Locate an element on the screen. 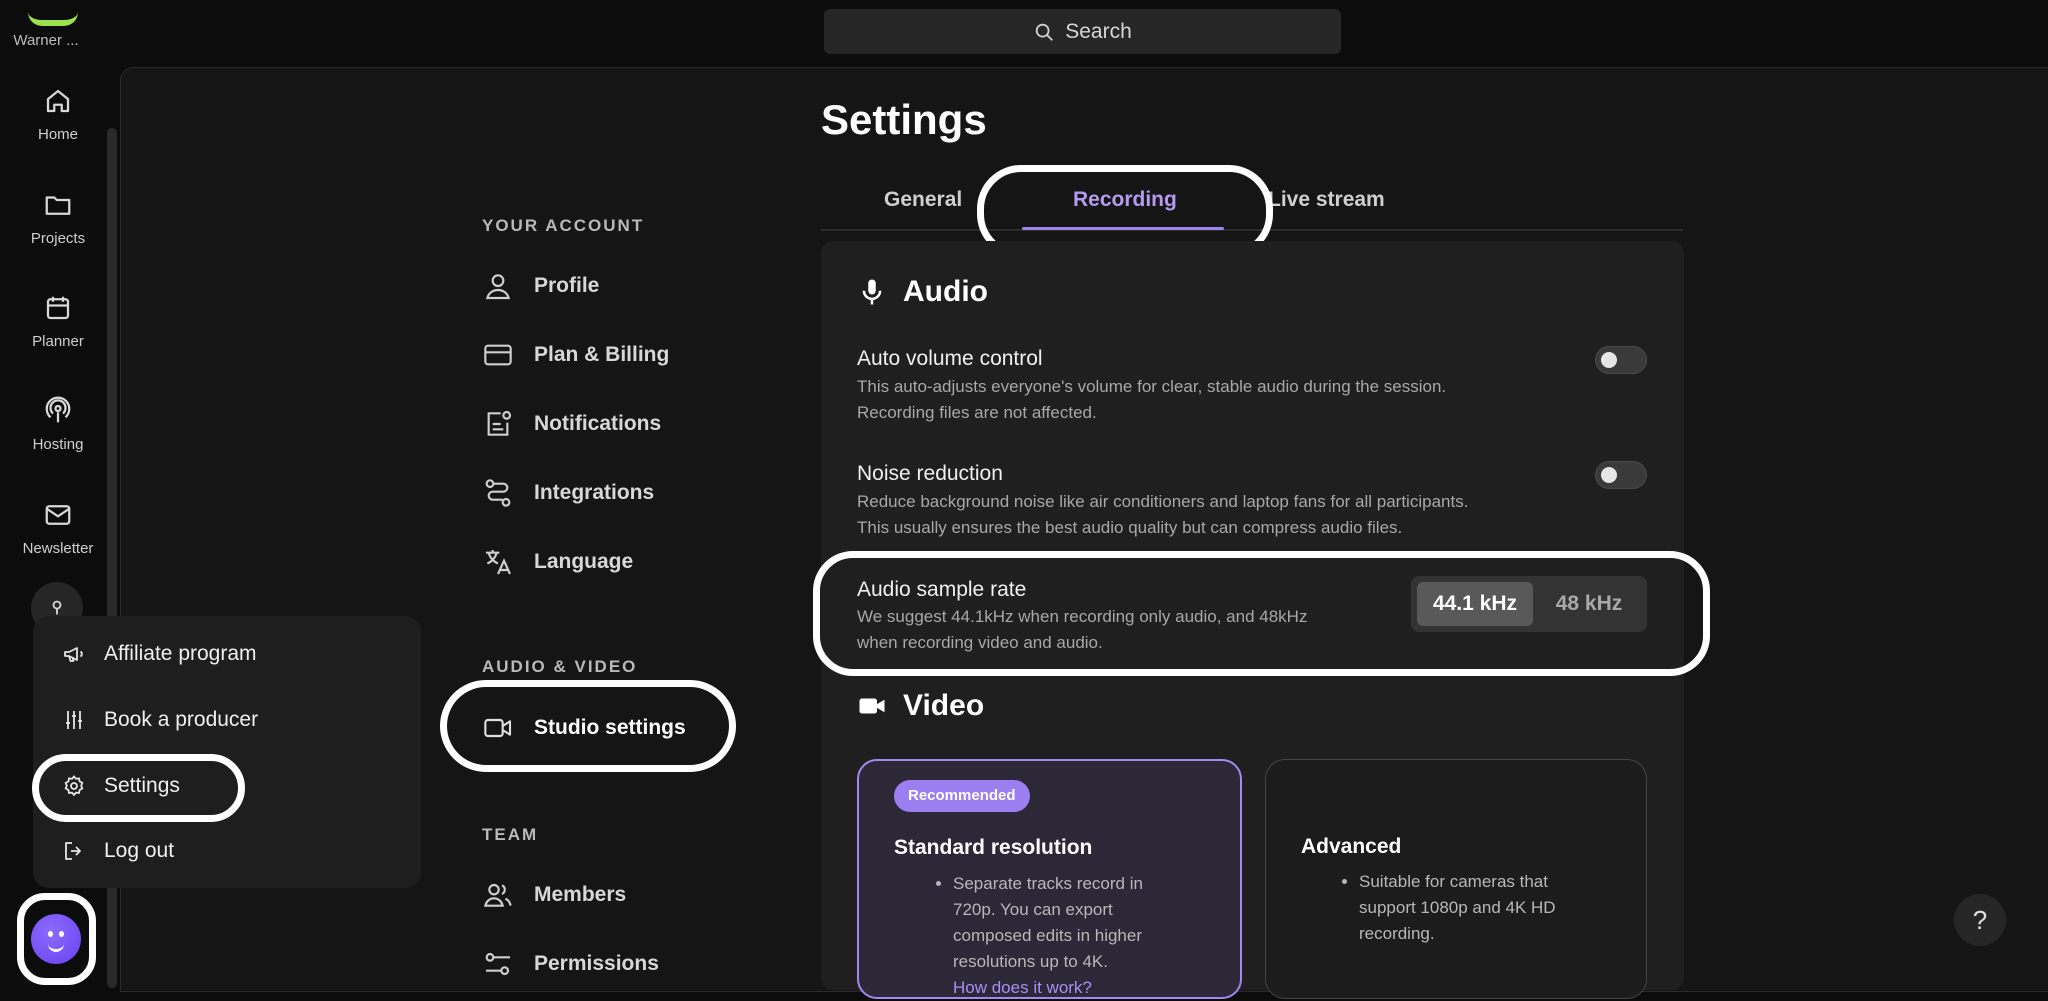  rail-label-home: Home is located at coordinates (57, 134).